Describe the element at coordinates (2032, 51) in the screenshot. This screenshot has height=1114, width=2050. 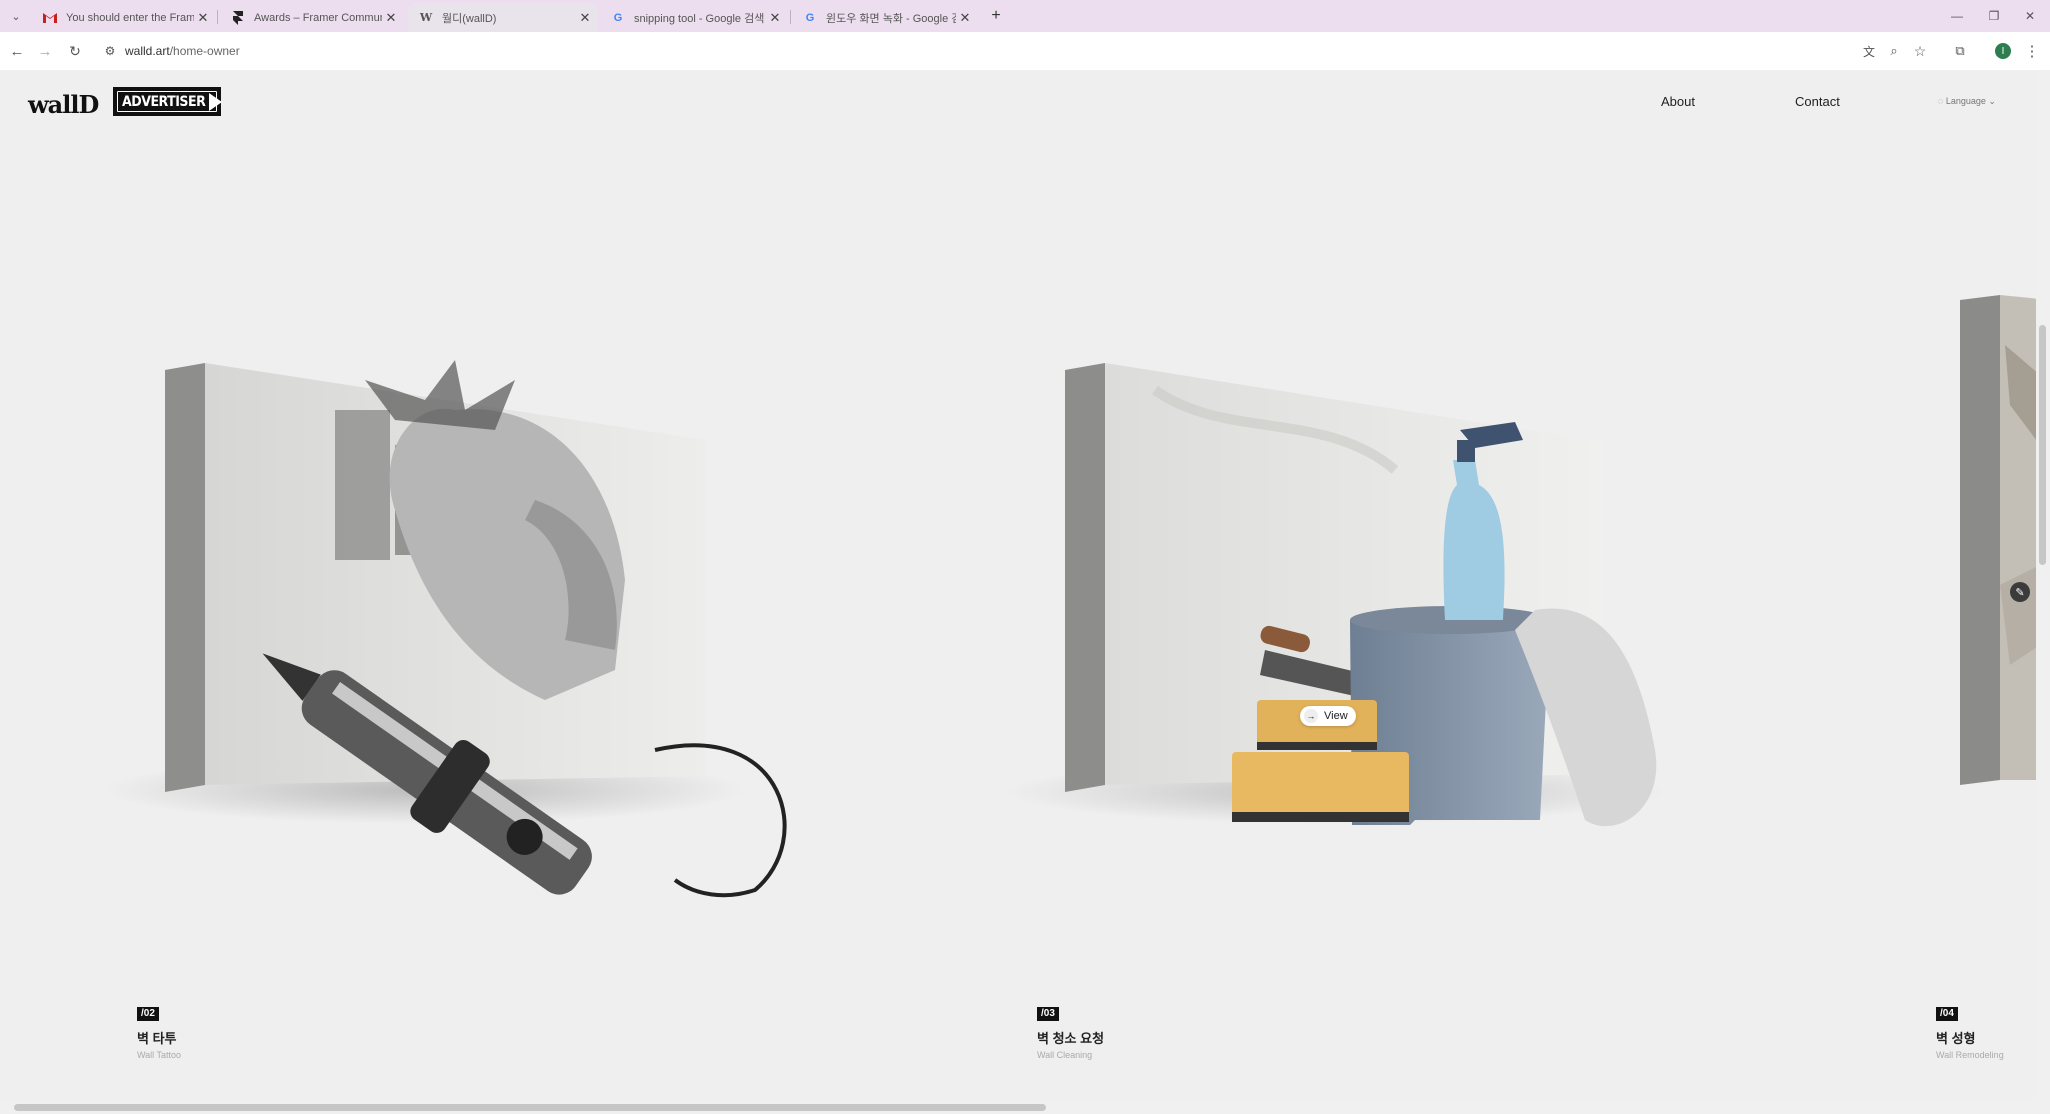
I see `browser-menu-icon: ⋮` at that location.